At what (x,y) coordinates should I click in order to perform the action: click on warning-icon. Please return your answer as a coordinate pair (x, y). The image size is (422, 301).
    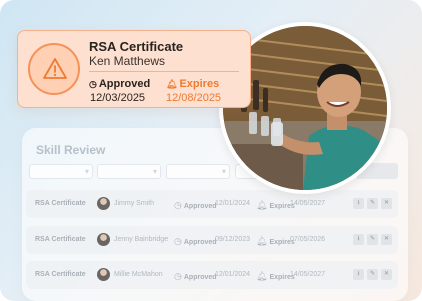
    Looking at the image, I should click on (54, 69).